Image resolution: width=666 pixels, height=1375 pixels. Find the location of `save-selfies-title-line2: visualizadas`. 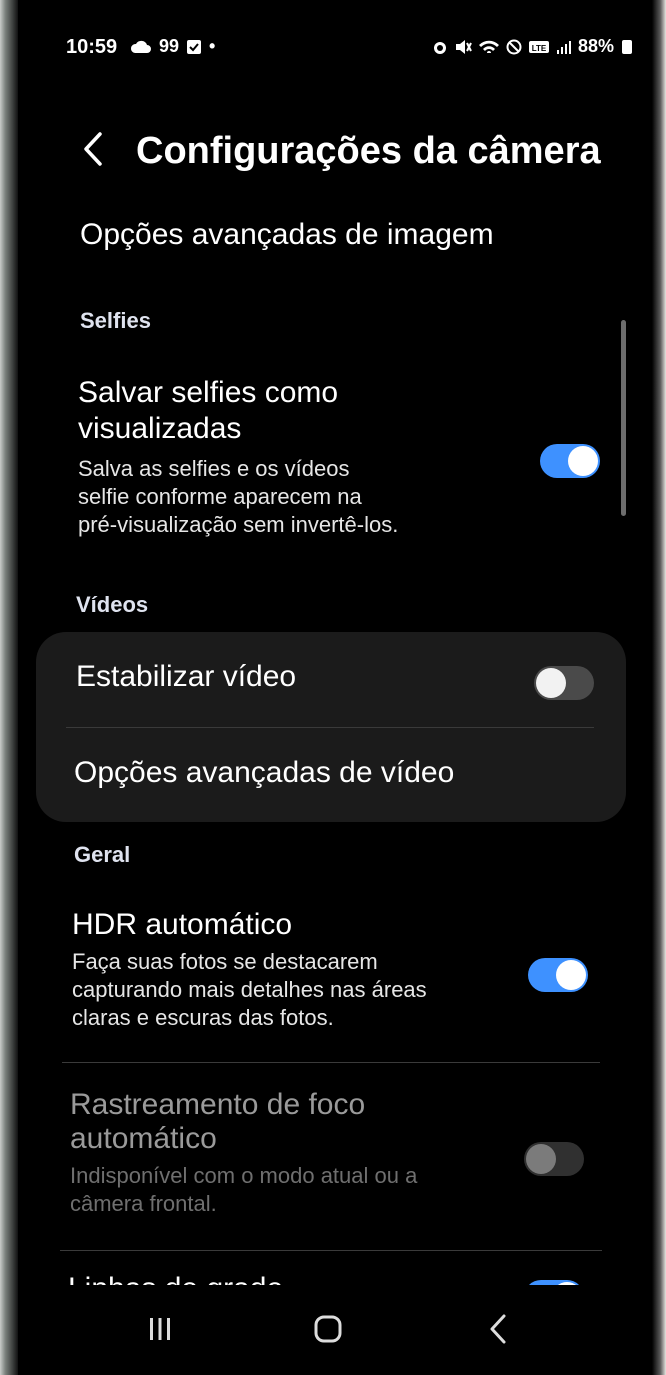

save-selfies-title-line2: visualizadas is located at coordinates (160, 428).